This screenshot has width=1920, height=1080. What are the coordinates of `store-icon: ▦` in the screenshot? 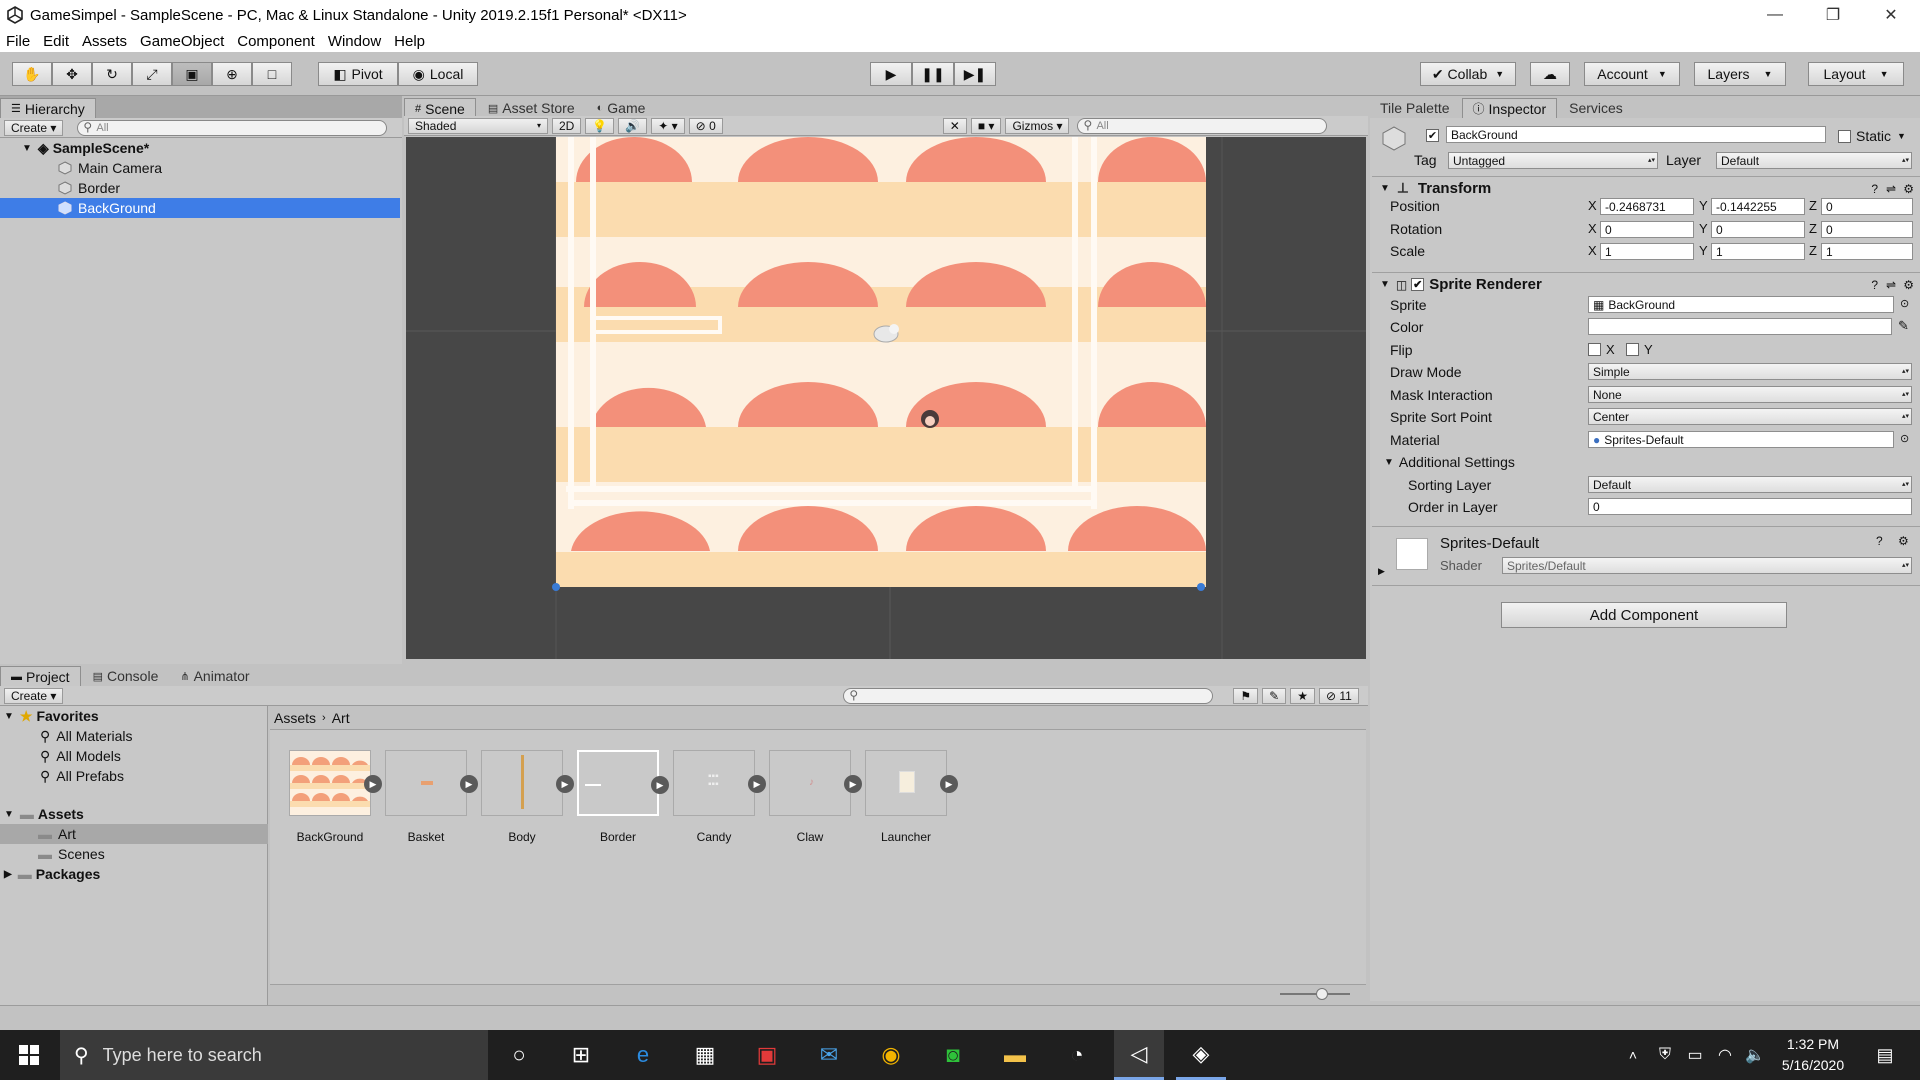 It's located at (705, 1055).